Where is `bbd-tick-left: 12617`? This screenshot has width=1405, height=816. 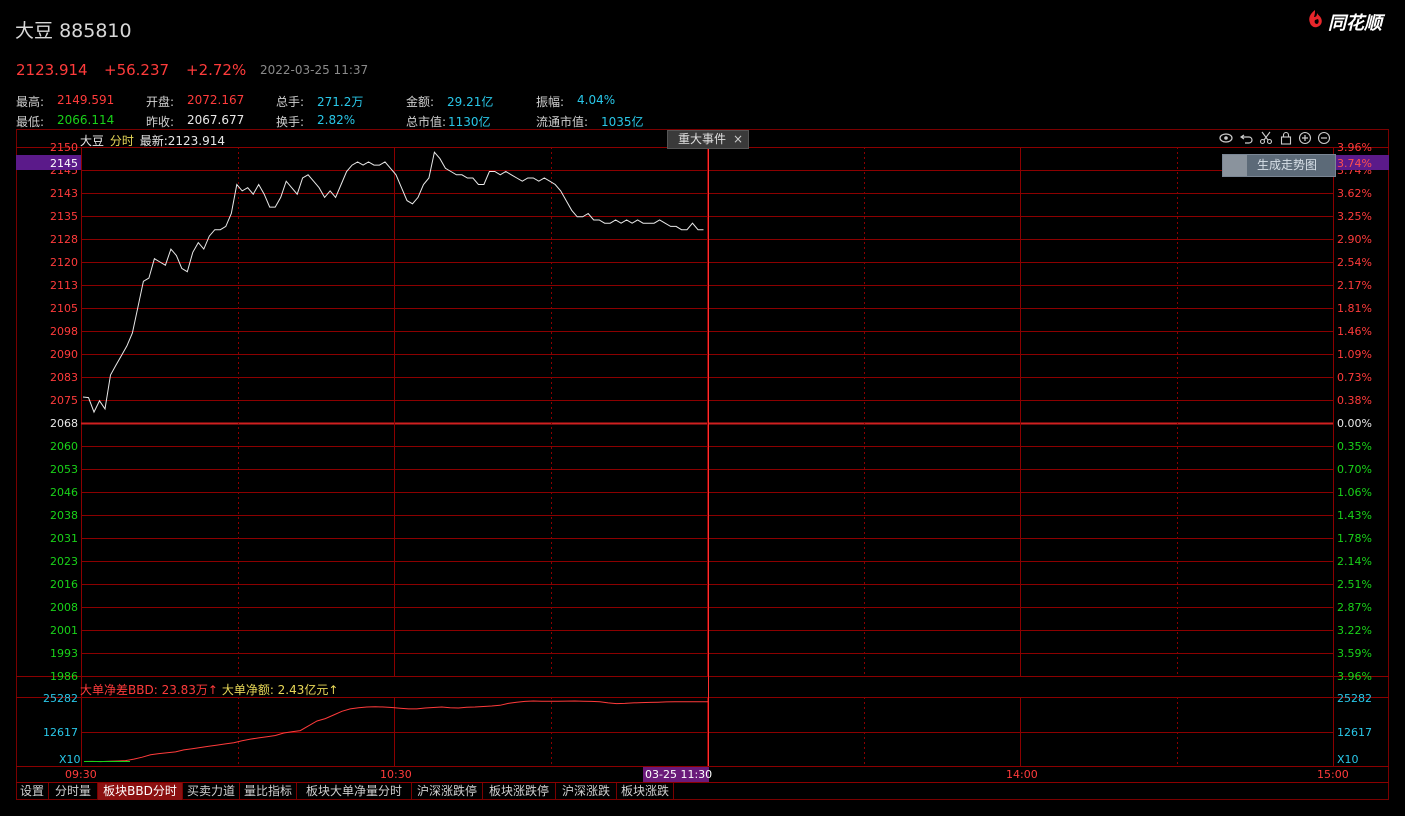 bbd-tick-left: 12617 is located at coordinates (60, 732).